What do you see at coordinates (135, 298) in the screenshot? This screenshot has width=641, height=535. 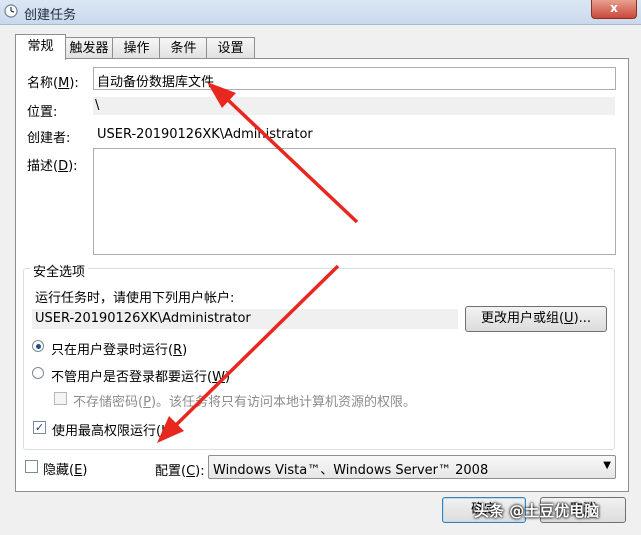 I see `run-as-prompt: 运行任务时，请使用下列用户帐户:` at bounding box center [135, 298].